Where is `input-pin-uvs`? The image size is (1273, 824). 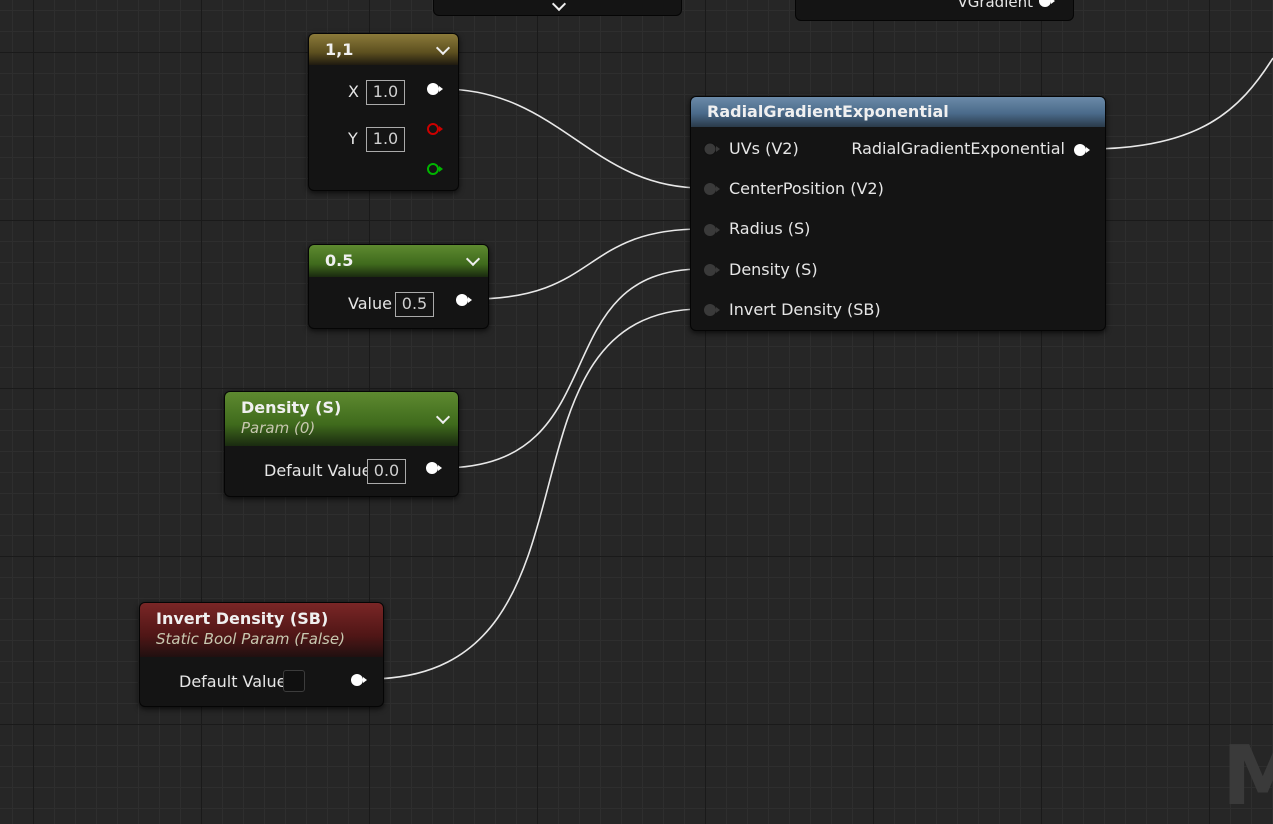
input-pin-uvs is located at coordinates (712, 149).